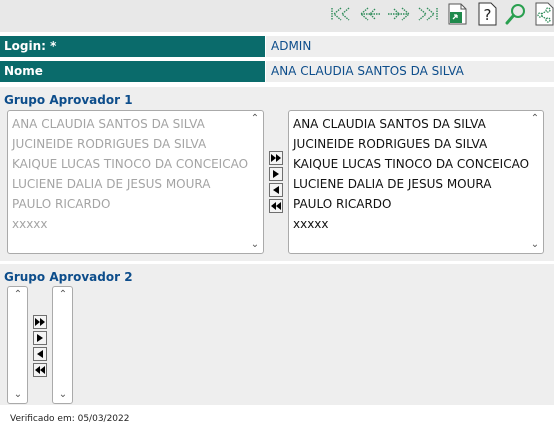 The image size is (554, 434). I want to click on next-record-icon, so click(399, 14).